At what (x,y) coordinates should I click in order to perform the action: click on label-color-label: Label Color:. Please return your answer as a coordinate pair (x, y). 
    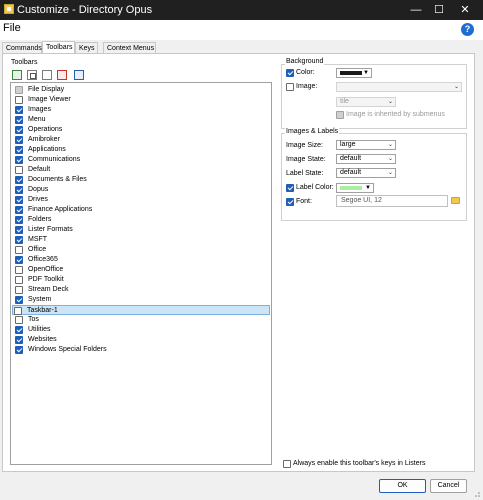
    Looking at the image, I should click on (315, 187).